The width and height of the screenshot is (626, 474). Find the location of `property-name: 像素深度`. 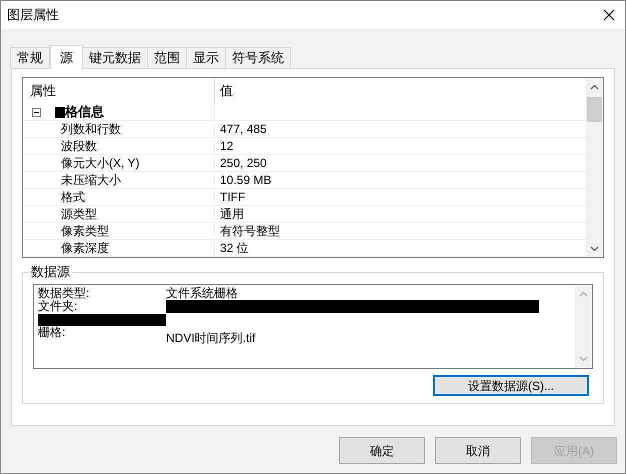

property-name: 像素深度 is located at coordinates (119, 248).